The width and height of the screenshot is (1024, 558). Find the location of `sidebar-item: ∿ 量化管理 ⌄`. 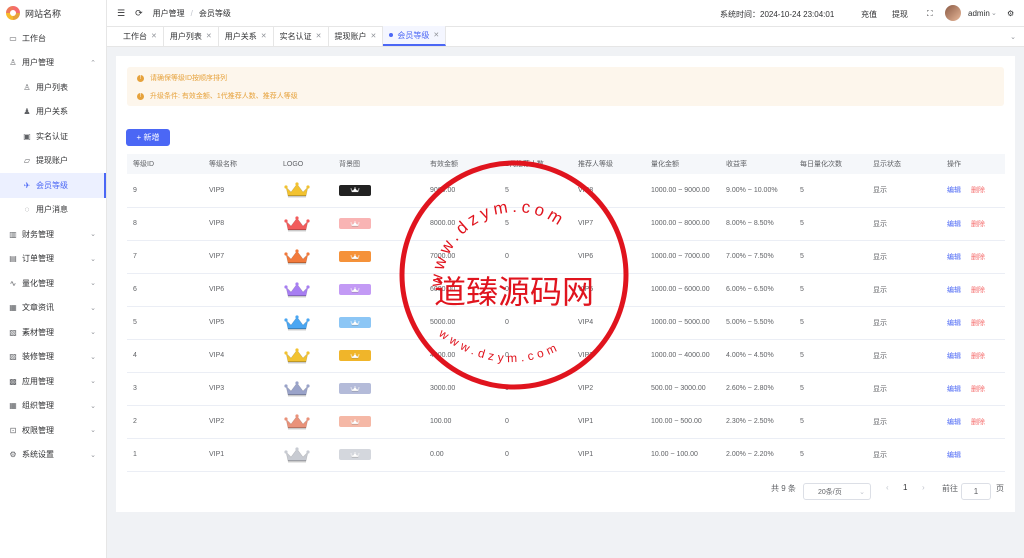

sidebar-item: ∿ 量化管理 ⌄ is located at coordinates (53, 283).